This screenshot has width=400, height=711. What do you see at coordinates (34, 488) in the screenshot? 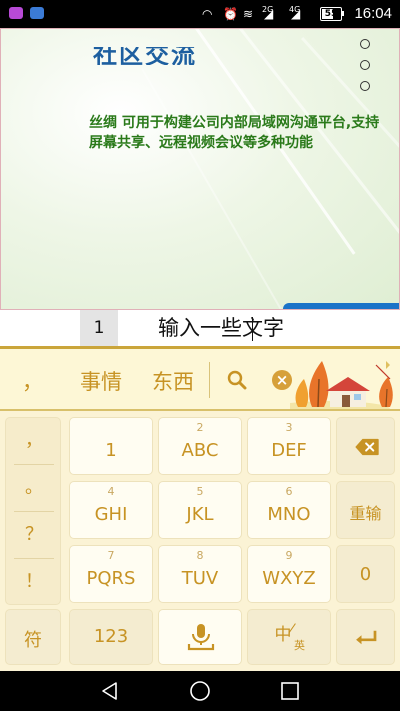
I see `key-period: 。` at bounding box center [34, 488].